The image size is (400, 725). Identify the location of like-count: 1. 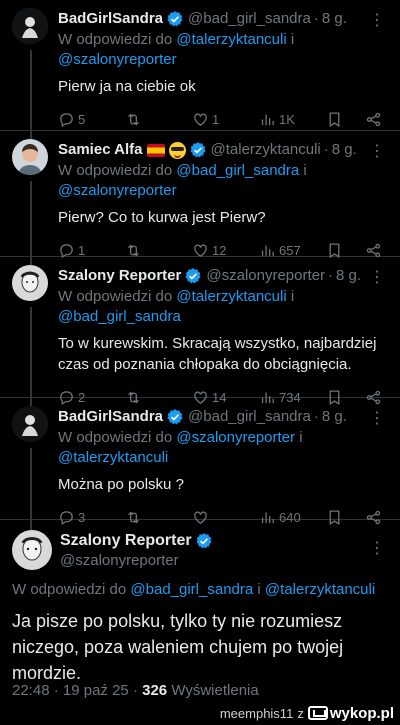
(216, 119).